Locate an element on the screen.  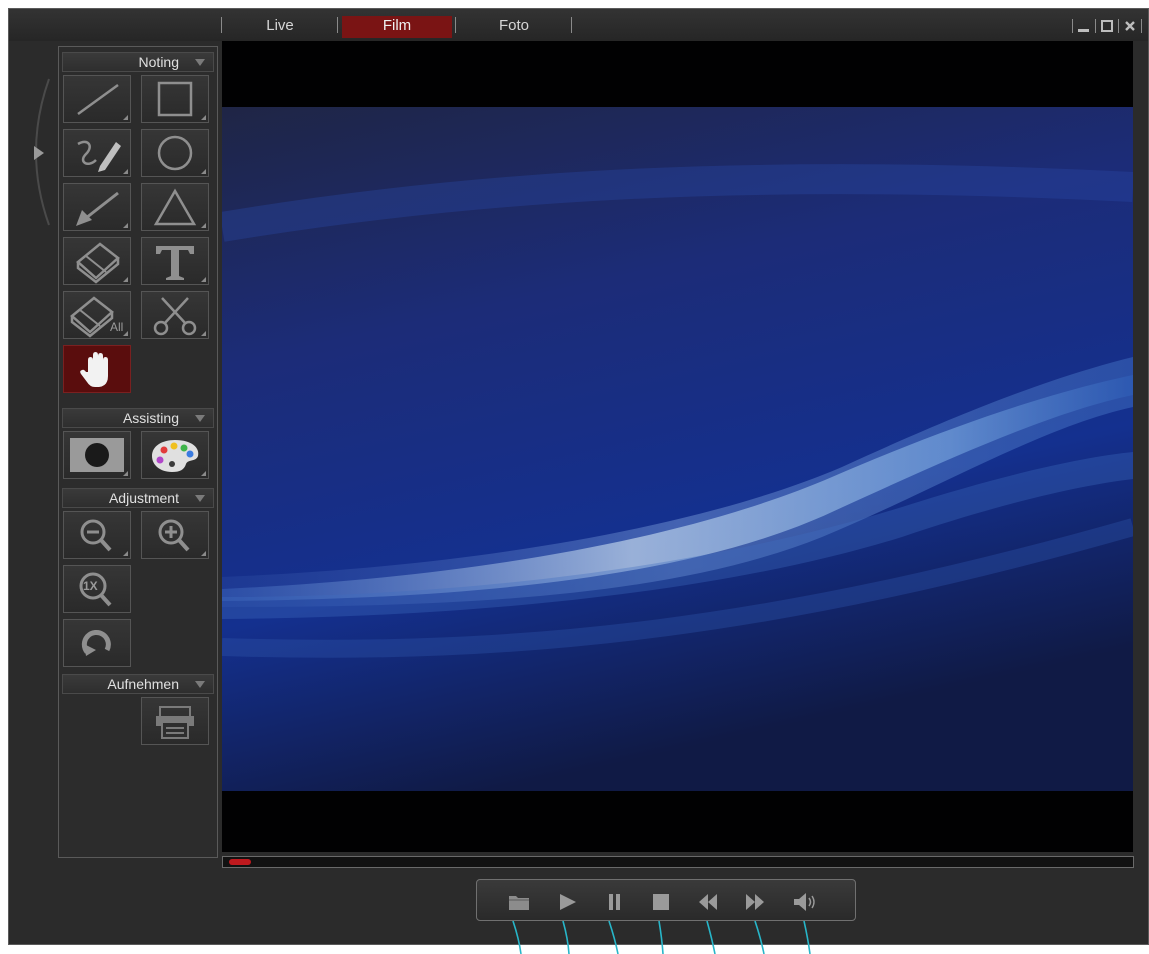
section-adjustment: Adjustment is located at coordinates (138, 498).